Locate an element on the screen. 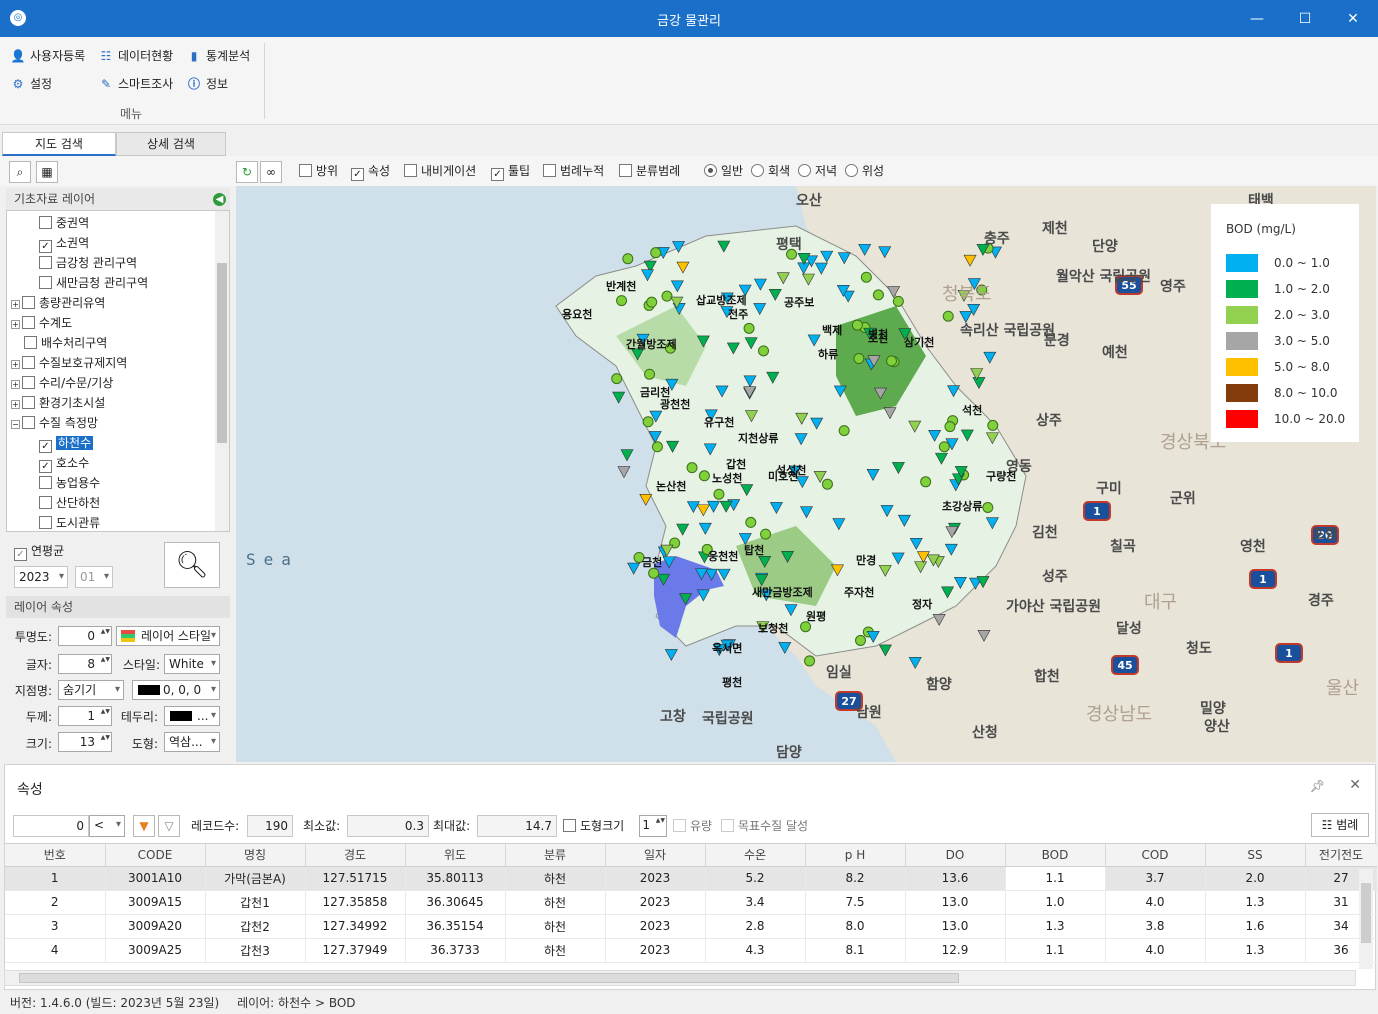 The height and width of the screenshot is (1014, 1378). font-size-stepper: 8 is located at coordinates (85, 664).